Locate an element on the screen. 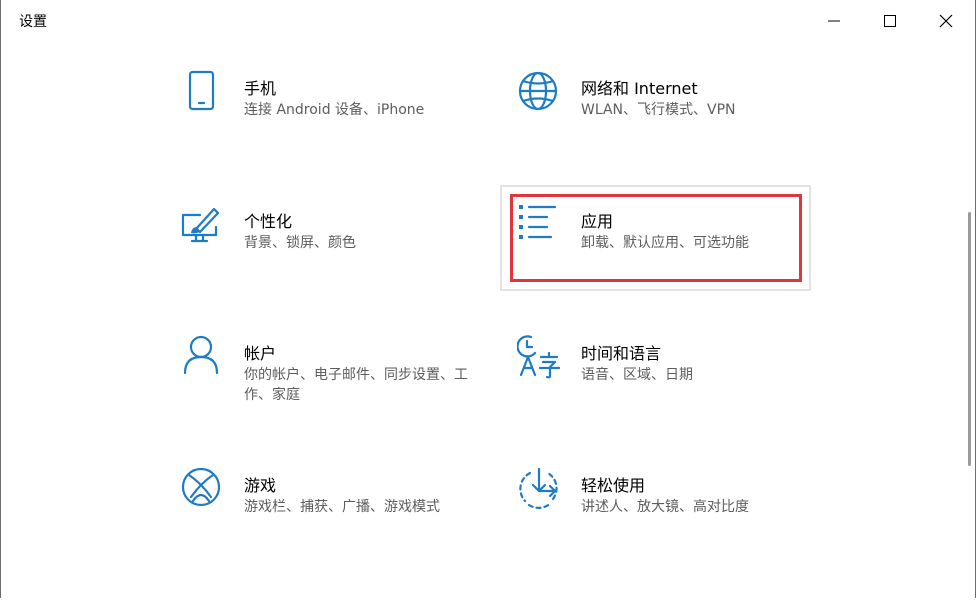 The image size is (976, 600). tile-description: 背景、锁屏、颜色 is located at coordinates (300, 243).